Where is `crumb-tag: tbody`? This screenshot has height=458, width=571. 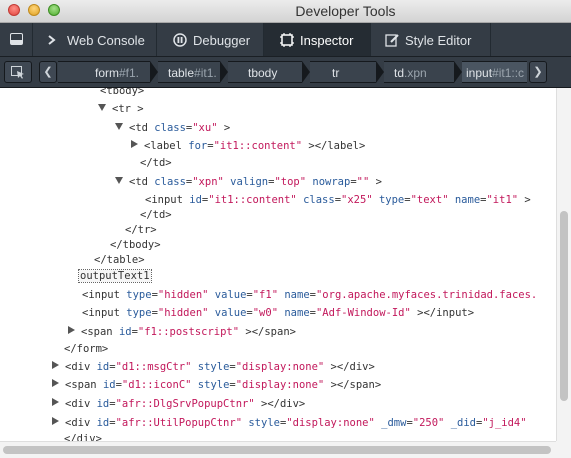 crumb-tag: tbody is located at coordinates (263, 73).